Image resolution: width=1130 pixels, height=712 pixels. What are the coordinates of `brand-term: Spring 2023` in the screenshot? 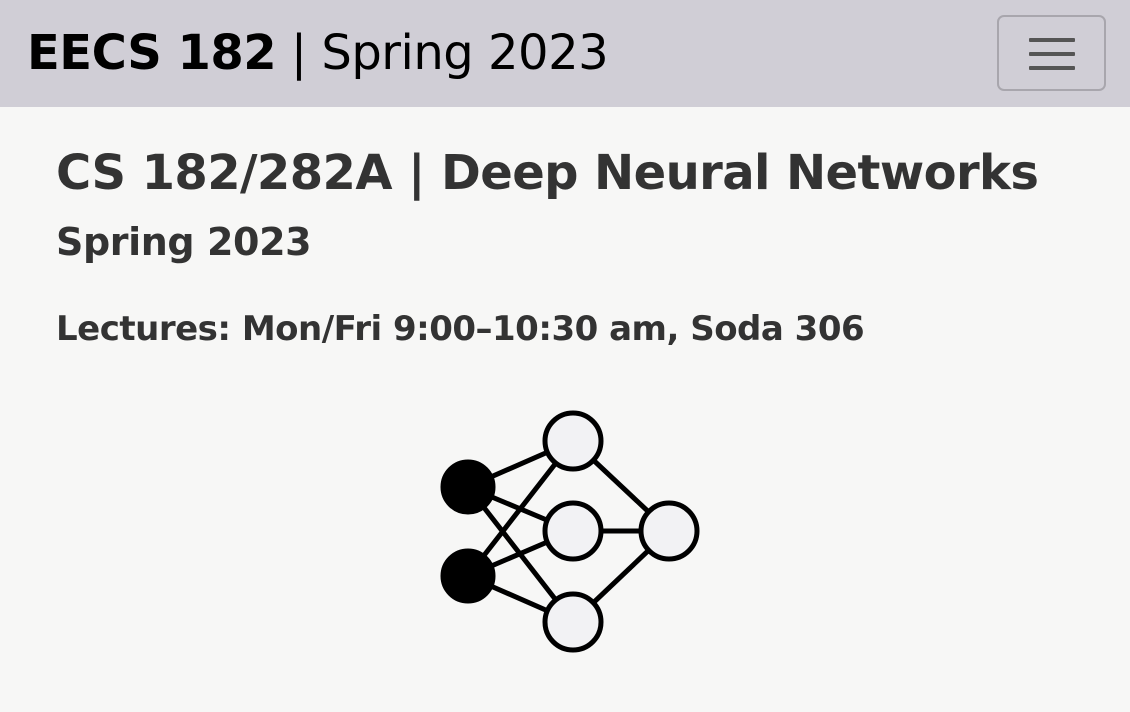 It's located at (465, 53).